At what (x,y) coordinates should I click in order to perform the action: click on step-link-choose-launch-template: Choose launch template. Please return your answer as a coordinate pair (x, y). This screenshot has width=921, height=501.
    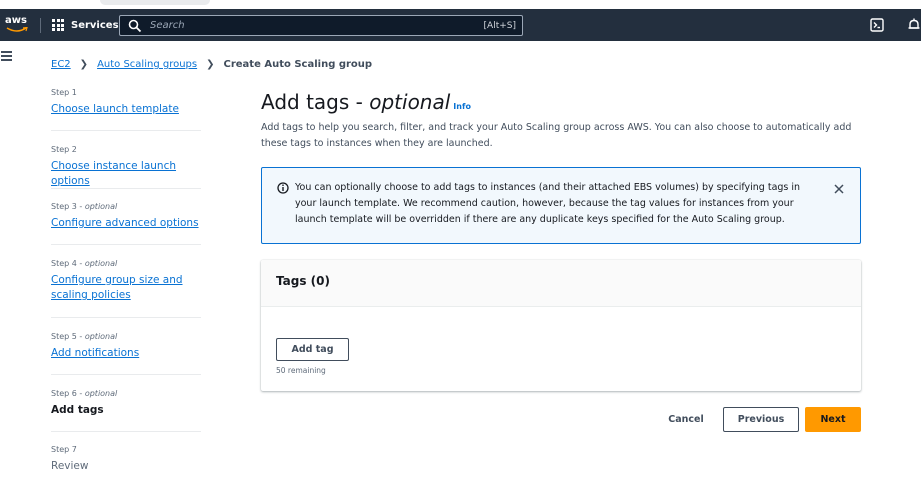
    Looking at the image, I should click on (126, 109).